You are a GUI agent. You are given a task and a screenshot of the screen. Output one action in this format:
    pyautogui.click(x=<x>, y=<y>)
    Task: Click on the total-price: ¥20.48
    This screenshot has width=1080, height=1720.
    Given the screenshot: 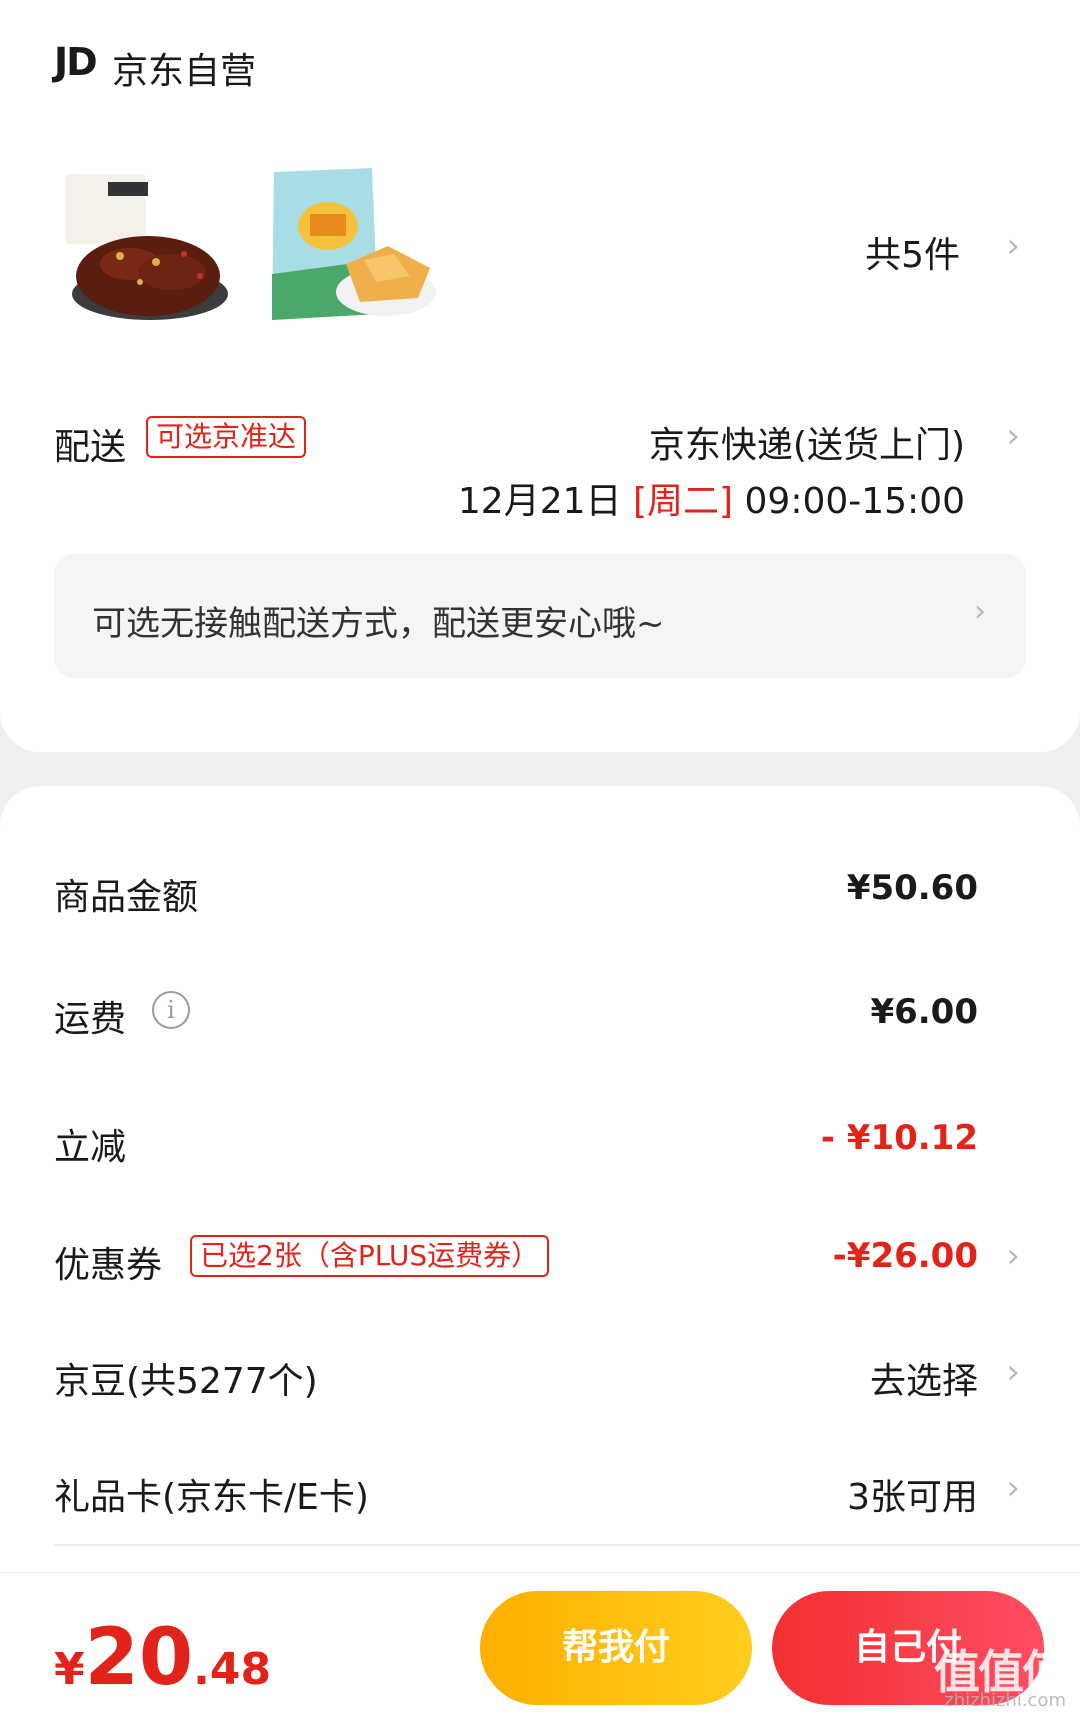 What is the action you would take?
    pyautogui.click(x=162, y=1658)
    